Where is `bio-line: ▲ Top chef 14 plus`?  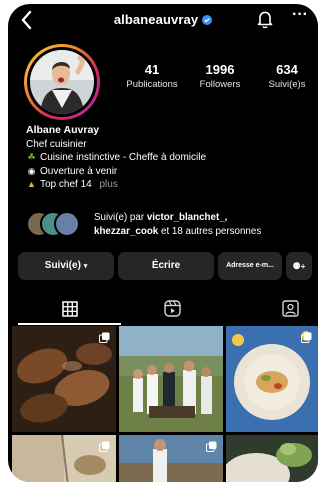
bio-line: ▲ Top chef 14 plus is located at coordinates (168, 185).